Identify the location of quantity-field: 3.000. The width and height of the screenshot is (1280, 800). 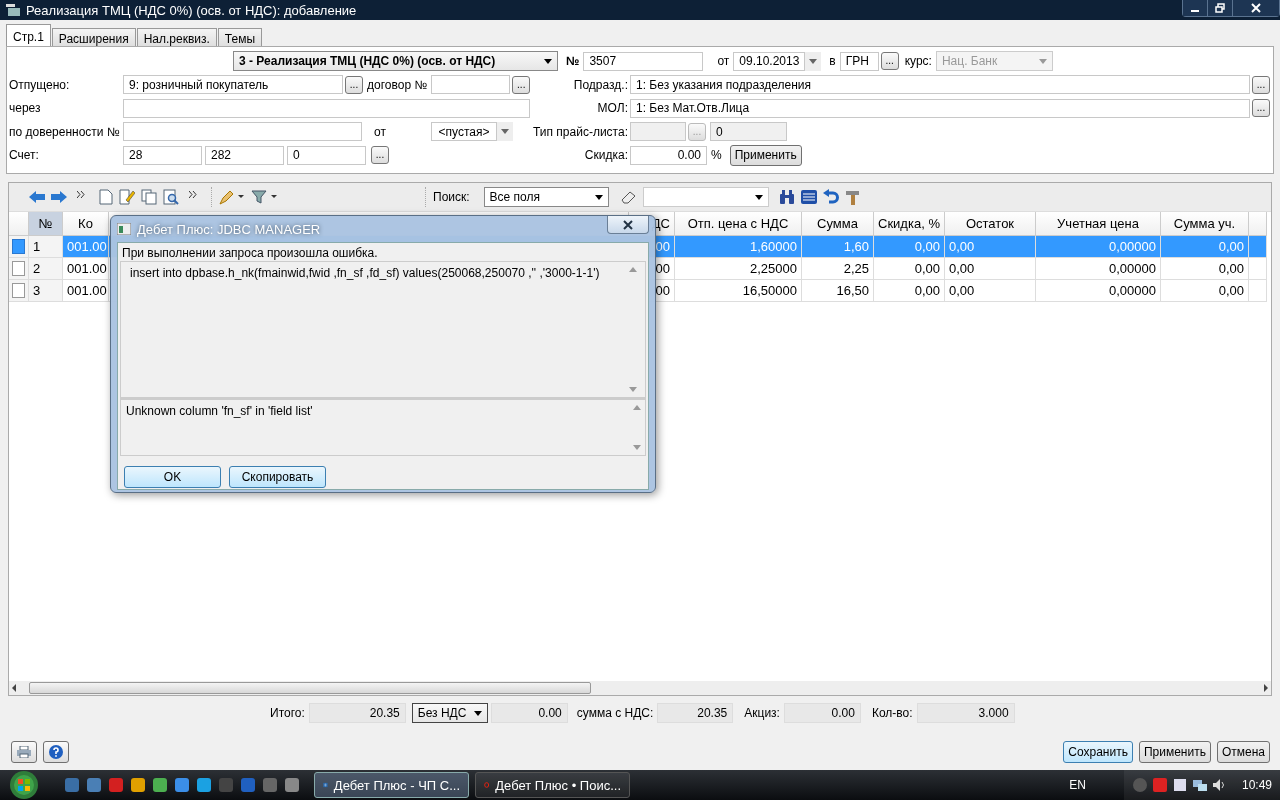
(965, 713).